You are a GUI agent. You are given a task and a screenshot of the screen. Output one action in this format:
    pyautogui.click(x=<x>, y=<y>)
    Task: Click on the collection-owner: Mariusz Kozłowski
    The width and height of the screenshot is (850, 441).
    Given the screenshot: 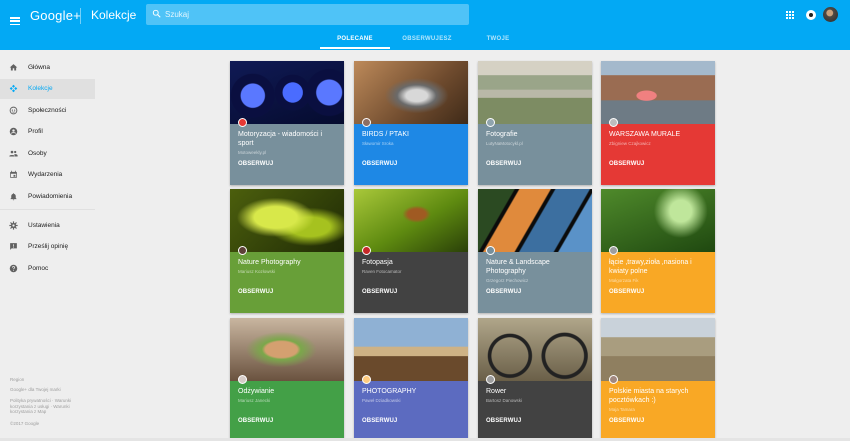 What is the action you would take?
    pyautogui.click(x=256, y=271)
    